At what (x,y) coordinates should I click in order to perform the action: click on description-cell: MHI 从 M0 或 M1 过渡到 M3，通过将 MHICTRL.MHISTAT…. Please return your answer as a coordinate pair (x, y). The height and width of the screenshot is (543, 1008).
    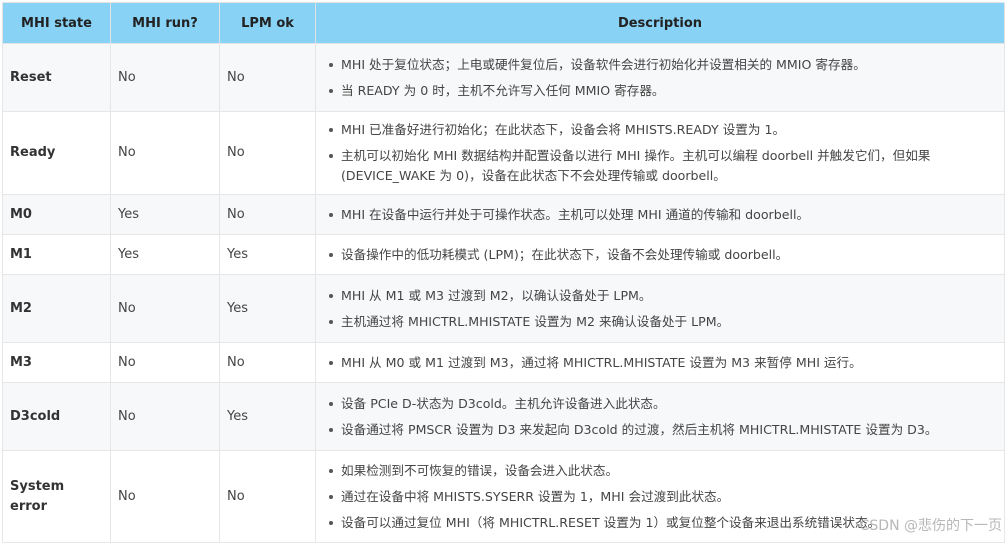
    Looking at the image, I should click on (660, 362).